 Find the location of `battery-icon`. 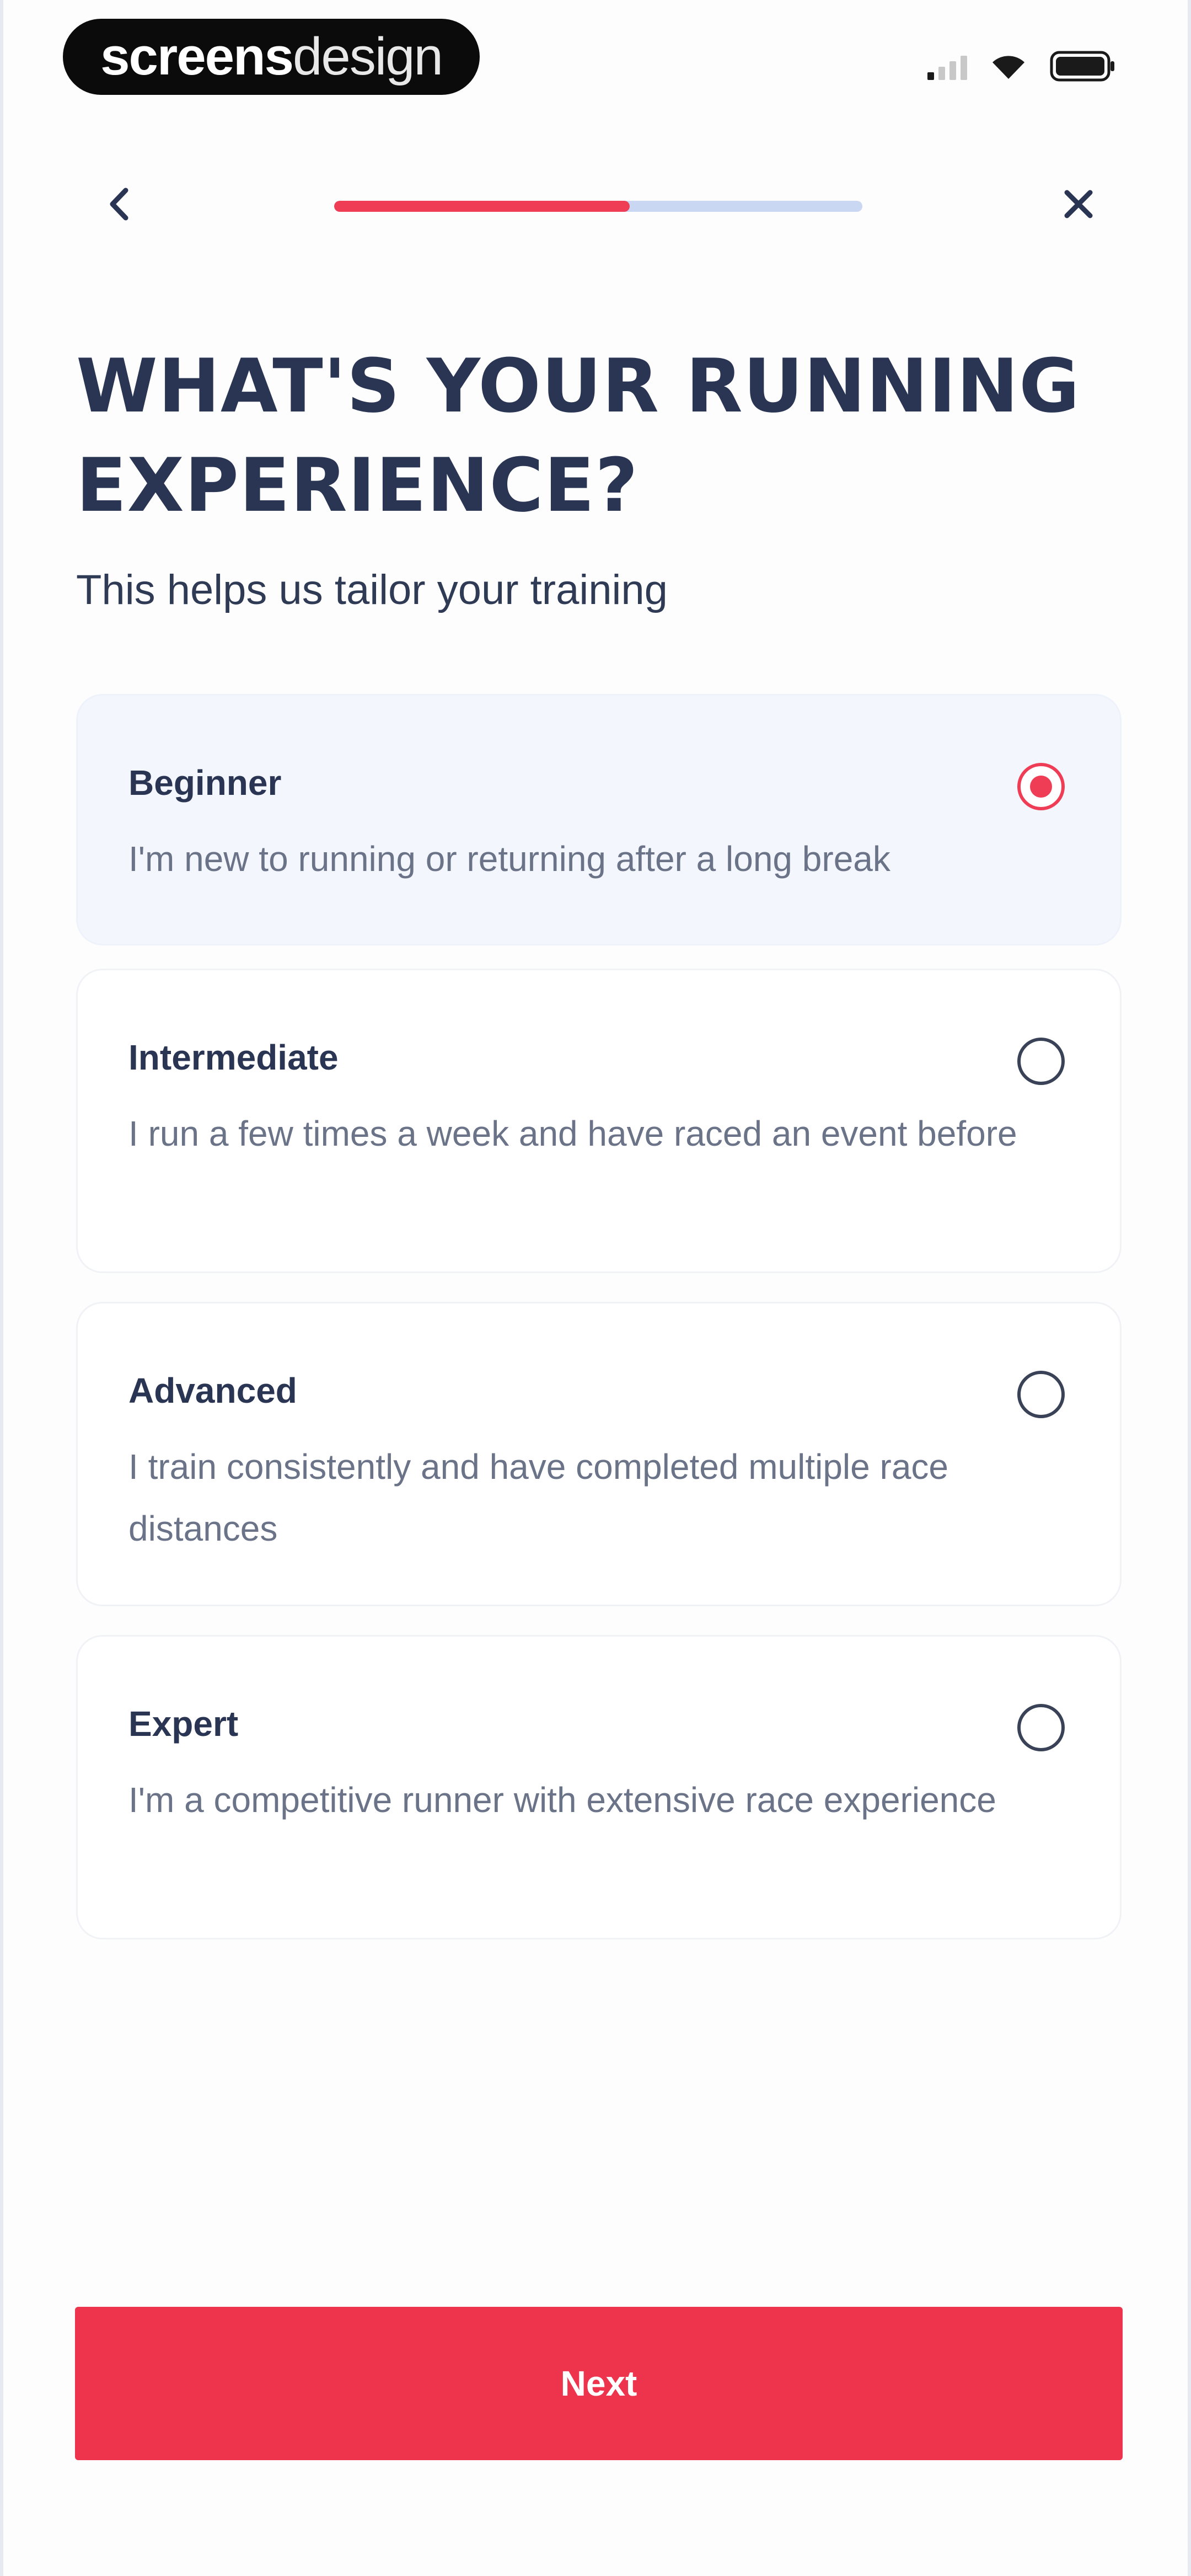

battery-icon is located at coordinates (1083, 66).